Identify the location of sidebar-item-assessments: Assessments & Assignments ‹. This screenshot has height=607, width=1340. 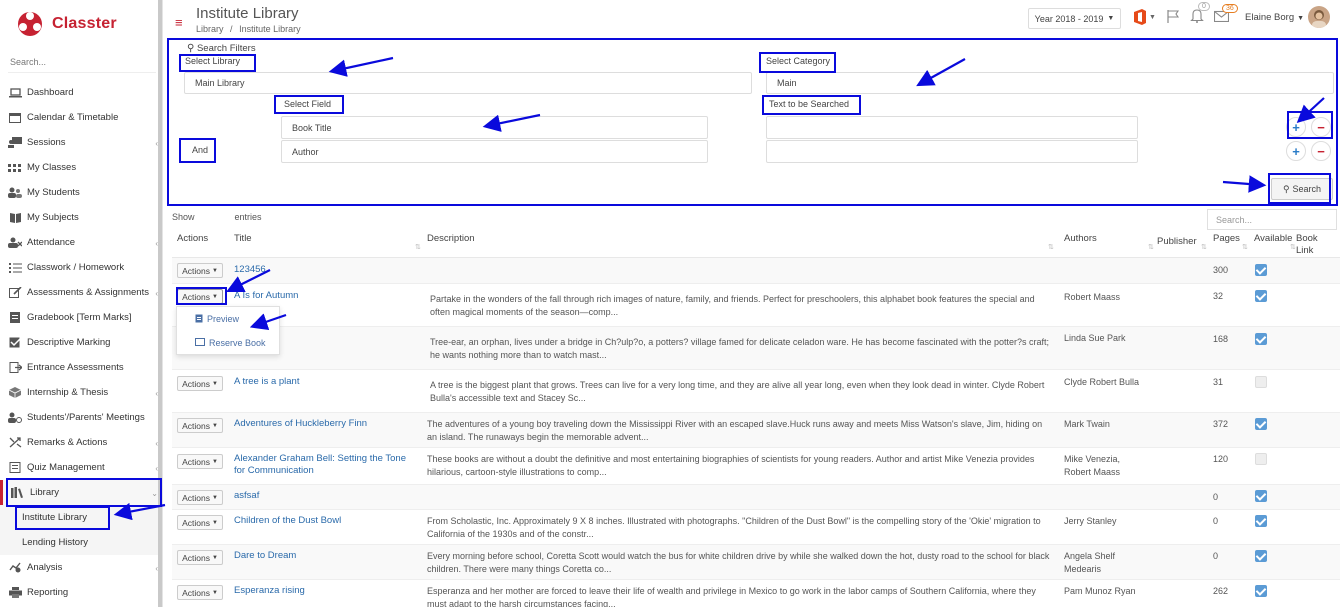
(79, 292).